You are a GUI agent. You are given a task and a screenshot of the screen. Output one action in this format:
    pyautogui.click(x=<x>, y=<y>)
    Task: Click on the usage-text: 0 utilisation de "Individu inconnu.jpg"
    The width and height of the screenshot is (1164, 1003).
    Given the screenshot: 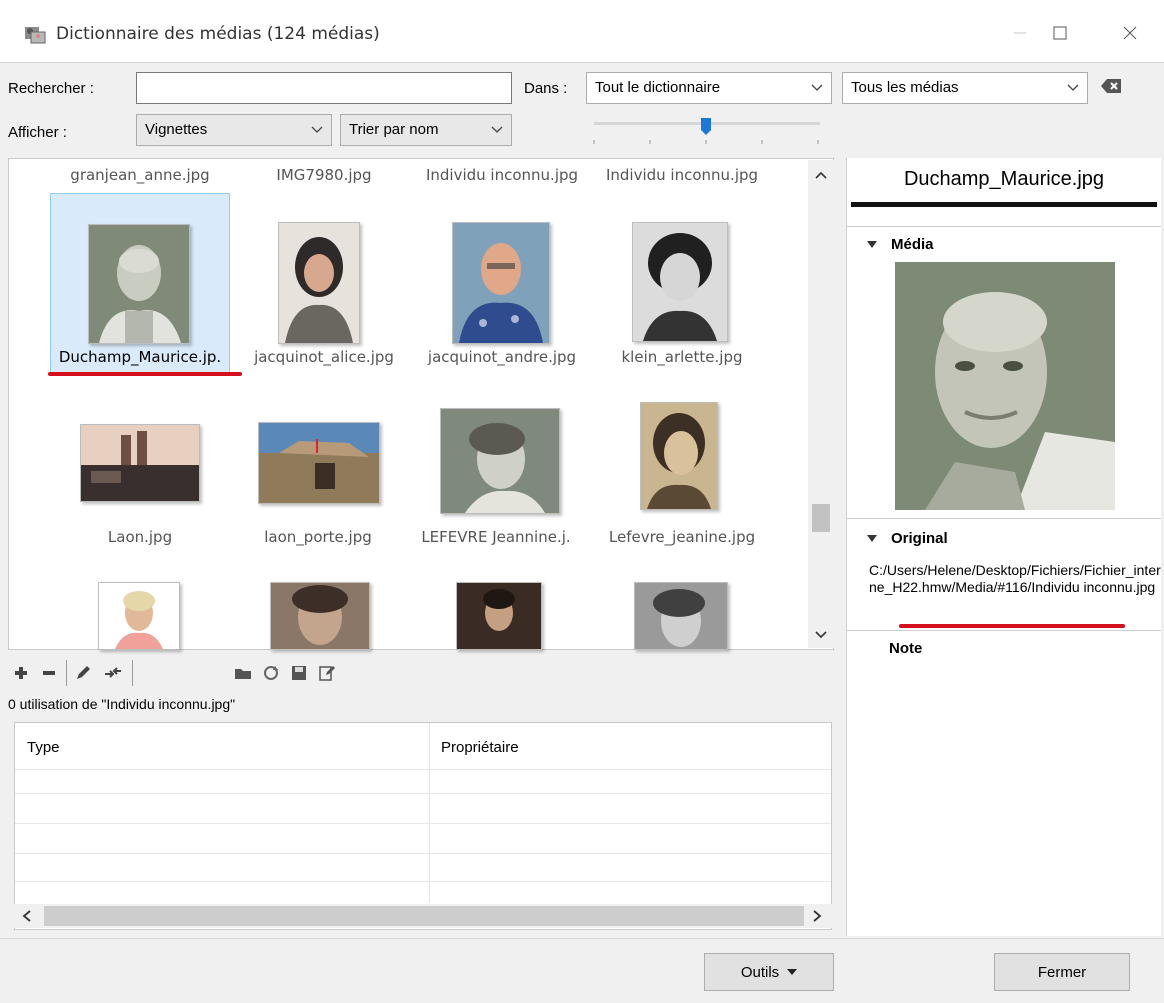 What is the action you would take?
    pyautogui.click(x=122, y=704)
    